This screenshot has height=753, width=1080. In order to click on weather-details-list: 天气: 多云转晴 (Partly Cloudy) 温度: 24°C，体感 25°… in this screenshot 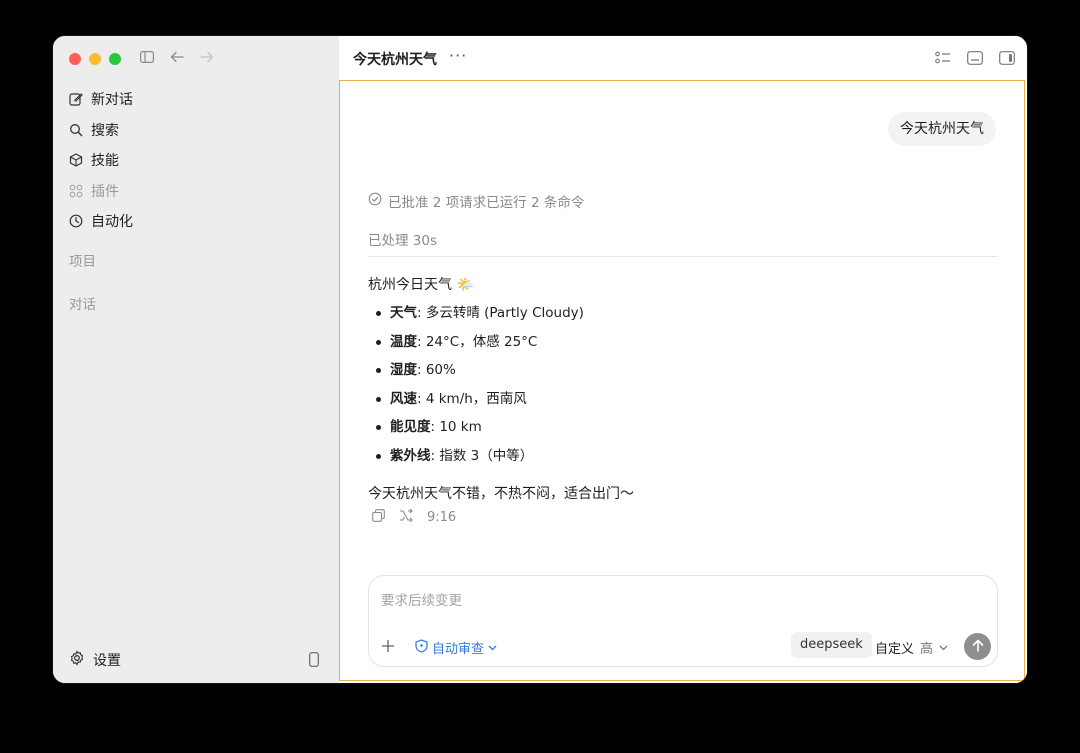, I will do `click(476, 384)`.